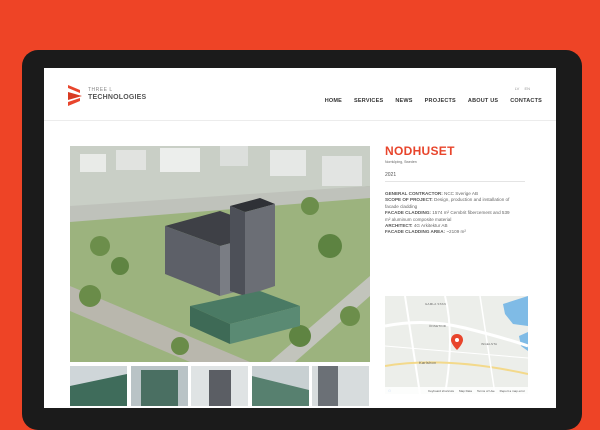 Image resolution: width=600 pixels, height=430 pixels. Describe the element at coordinates (100, 90) in the screenshot. I see `logo-line1: THREE L` at that location.